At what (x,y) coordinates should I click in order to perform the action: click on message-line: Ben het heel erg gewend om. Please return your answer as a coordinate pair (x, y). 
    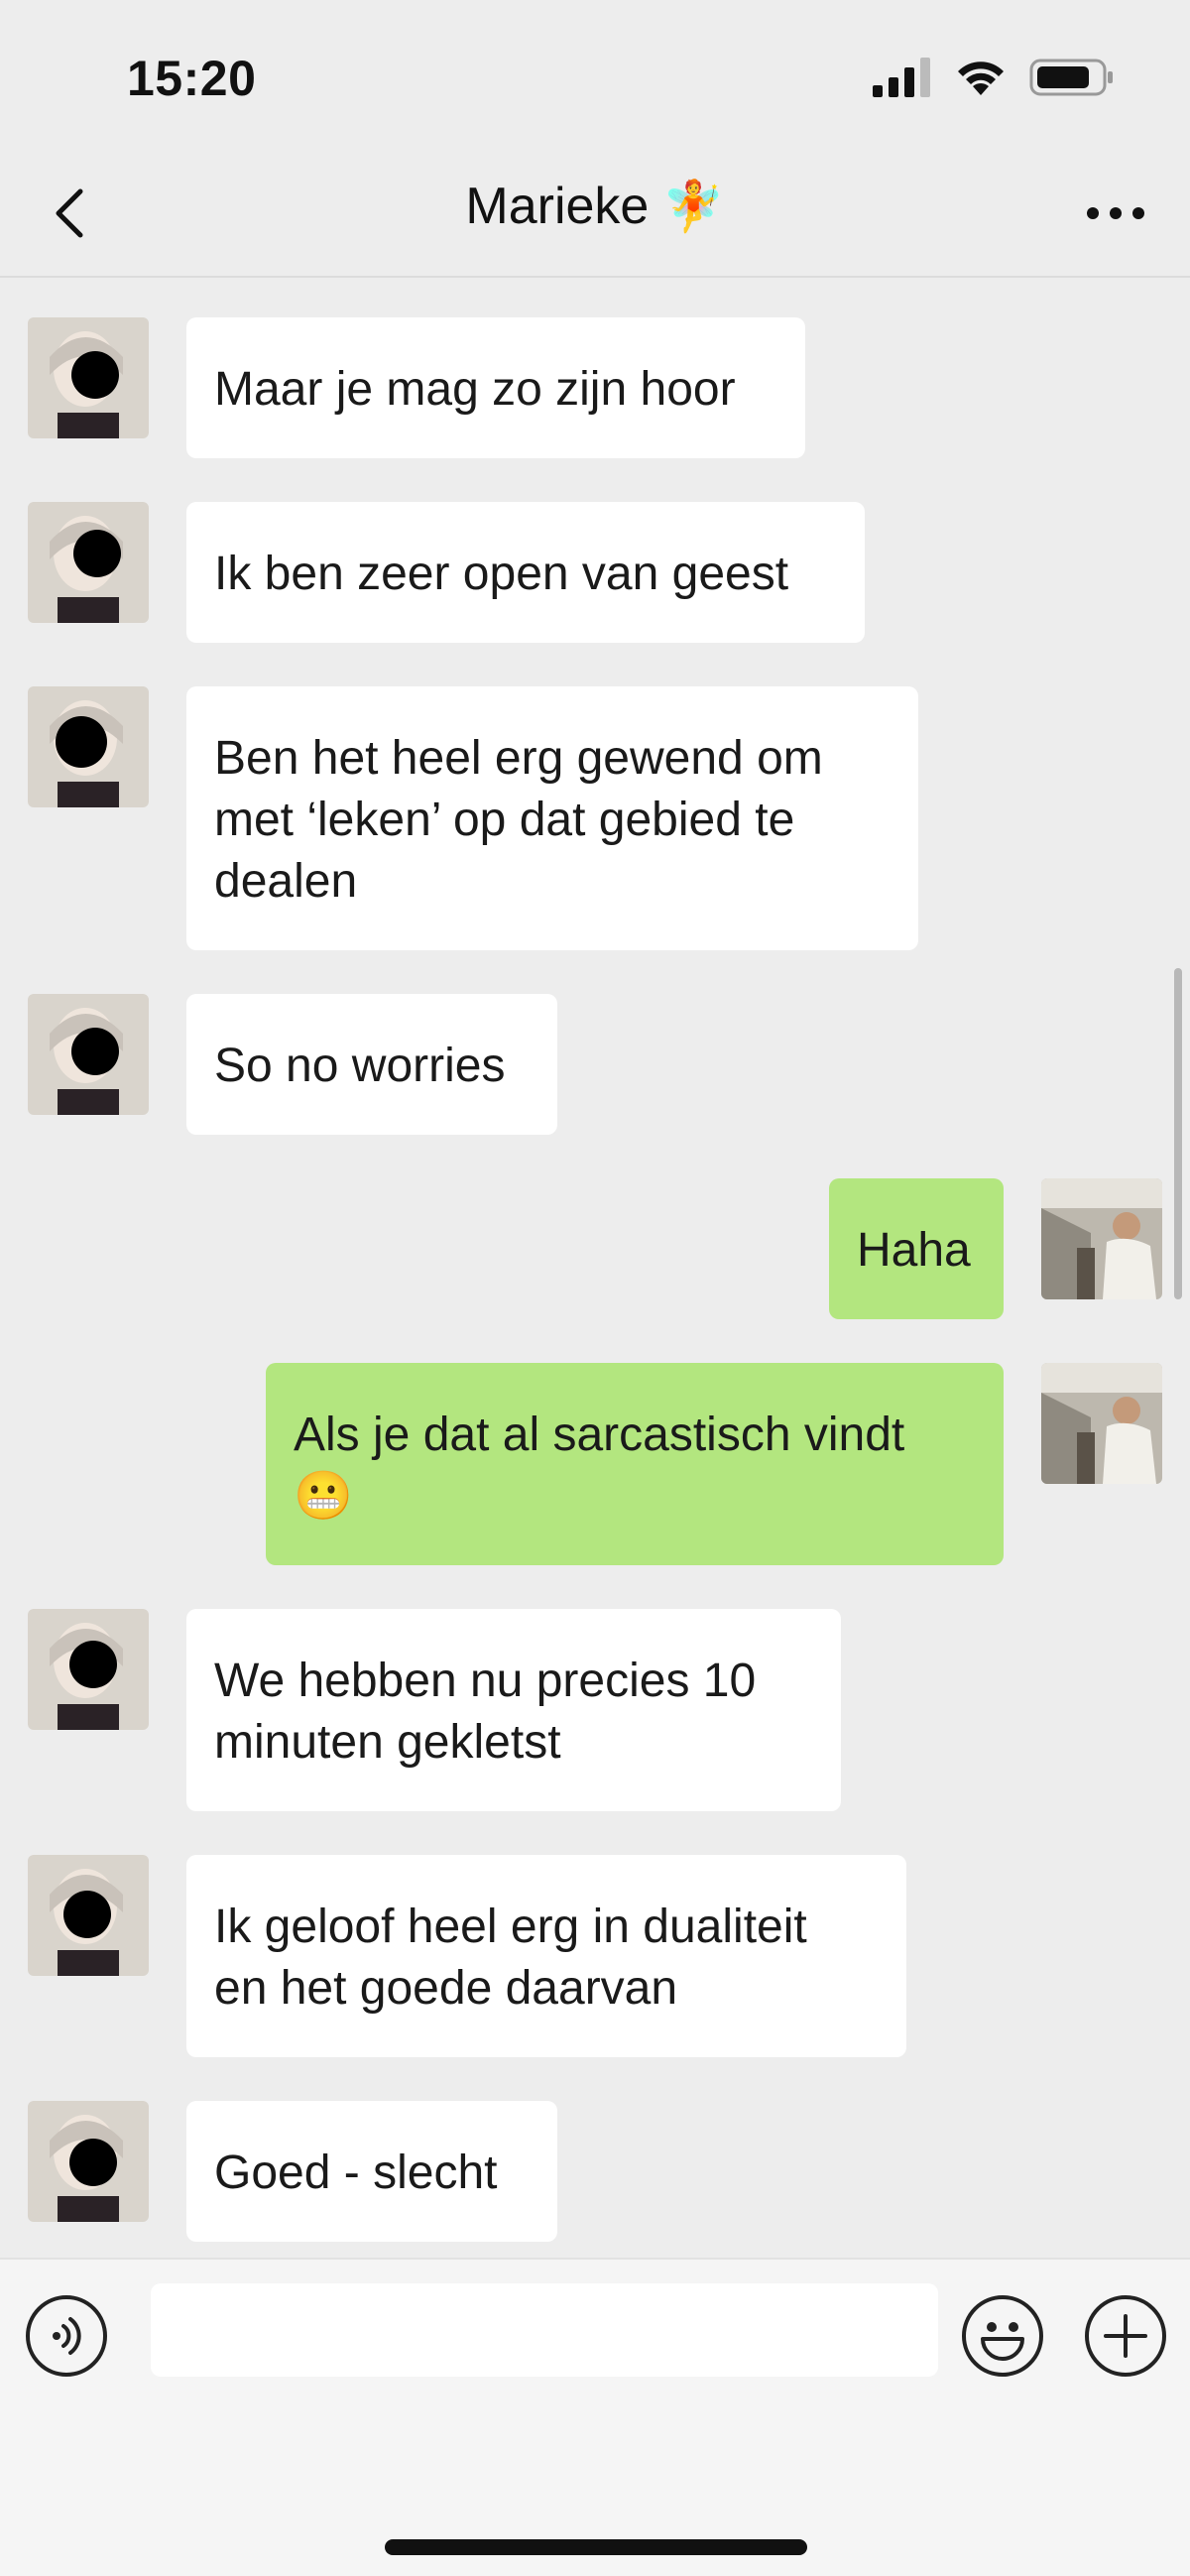
    Looking at the image, I should click on (518, 758).